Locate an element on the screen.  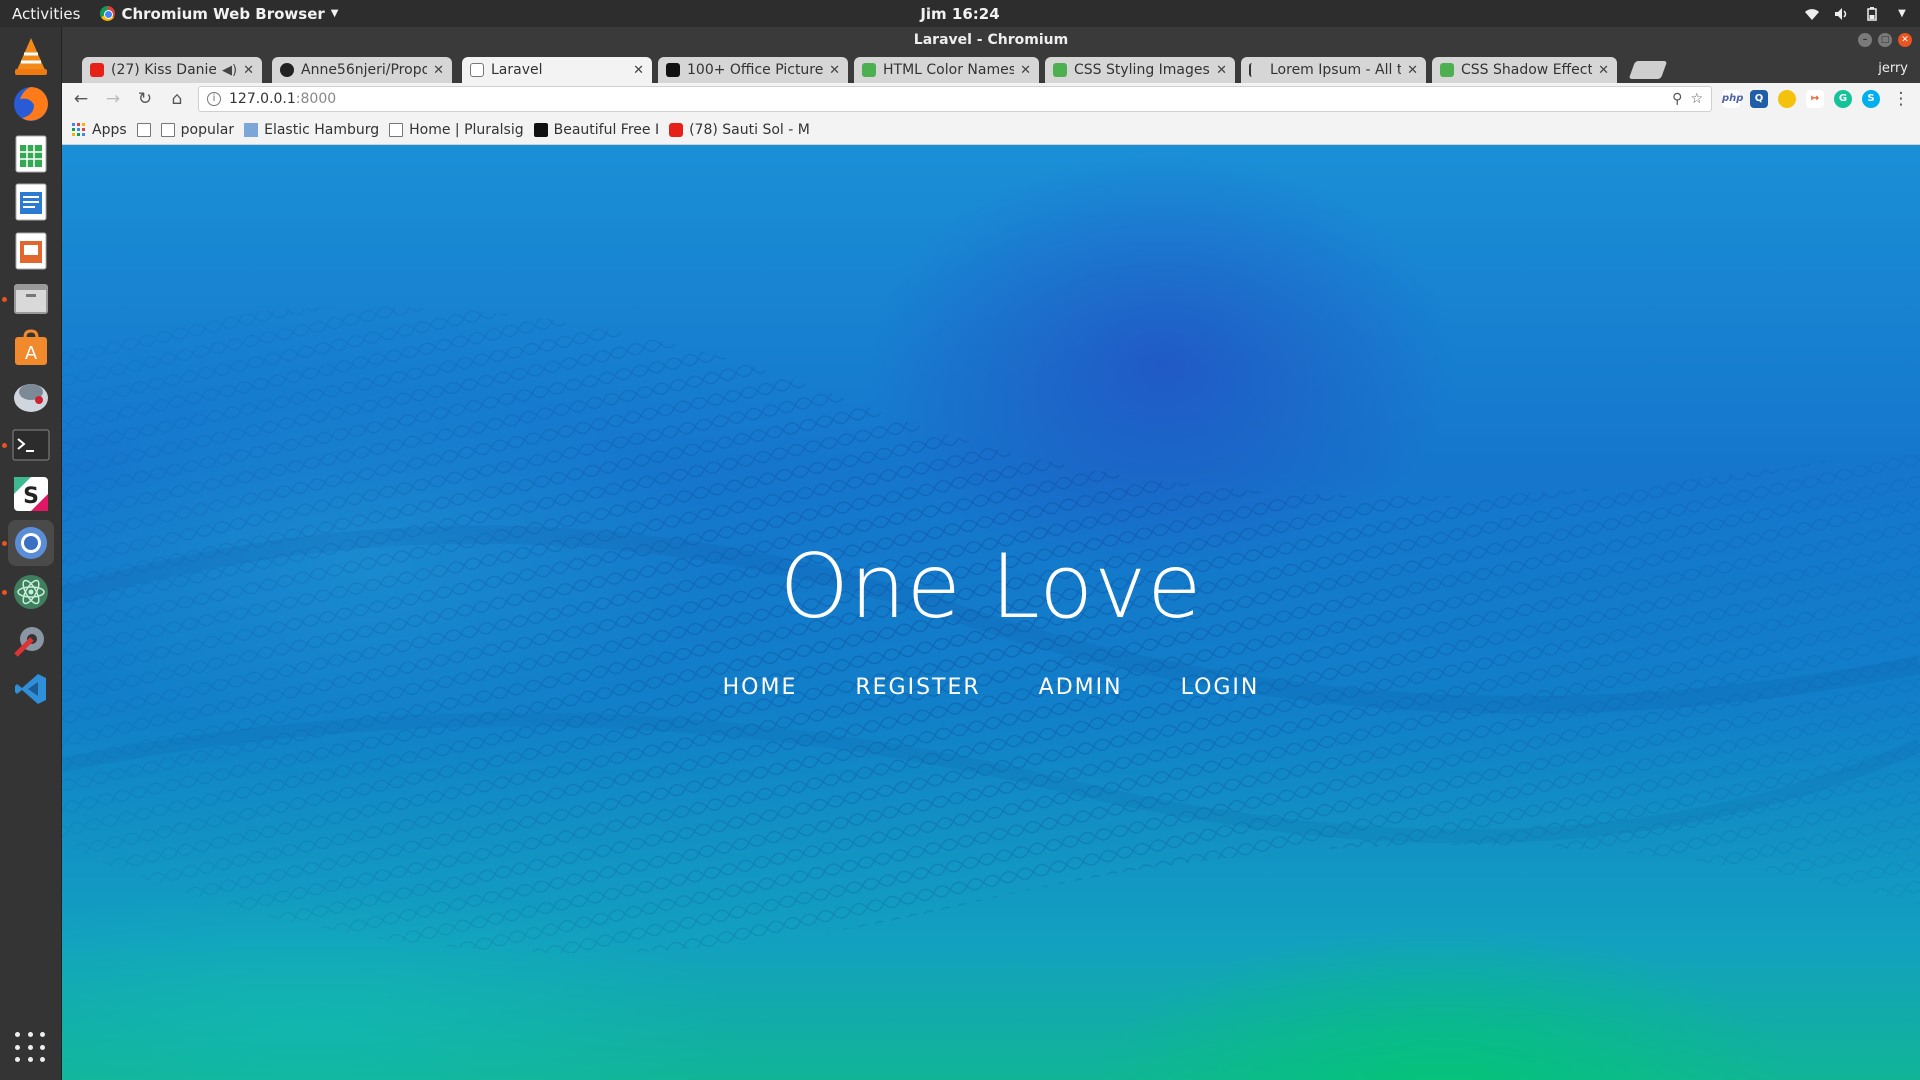
tab-css-styling-images: CSS Styling Images ✕ is located at coordinates (1140, 70).